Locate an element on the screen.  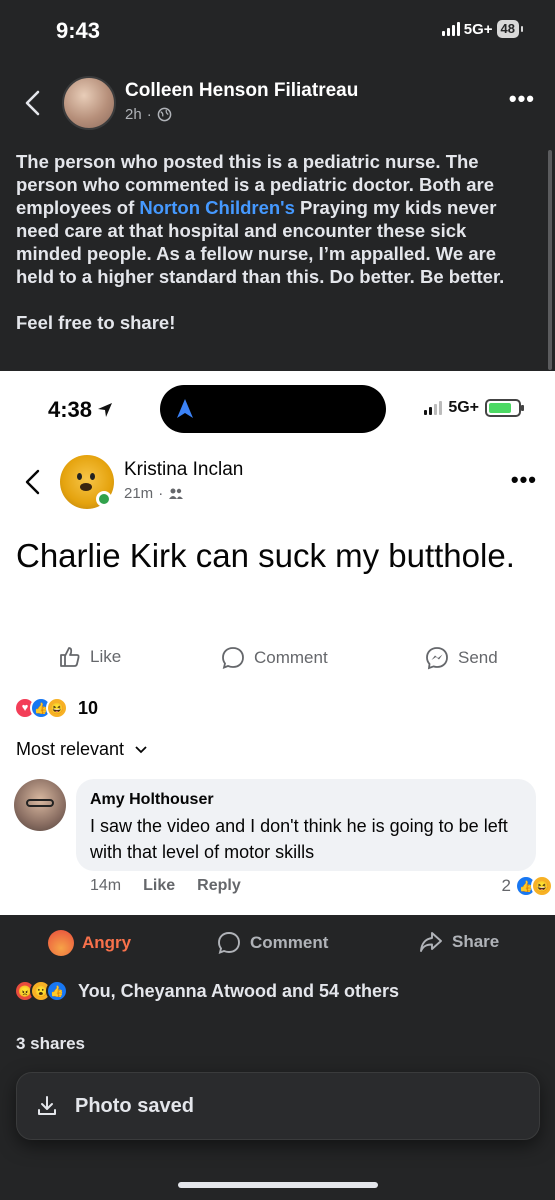
like-reaction-icon: 👍 is located at coordinates (57, 991).